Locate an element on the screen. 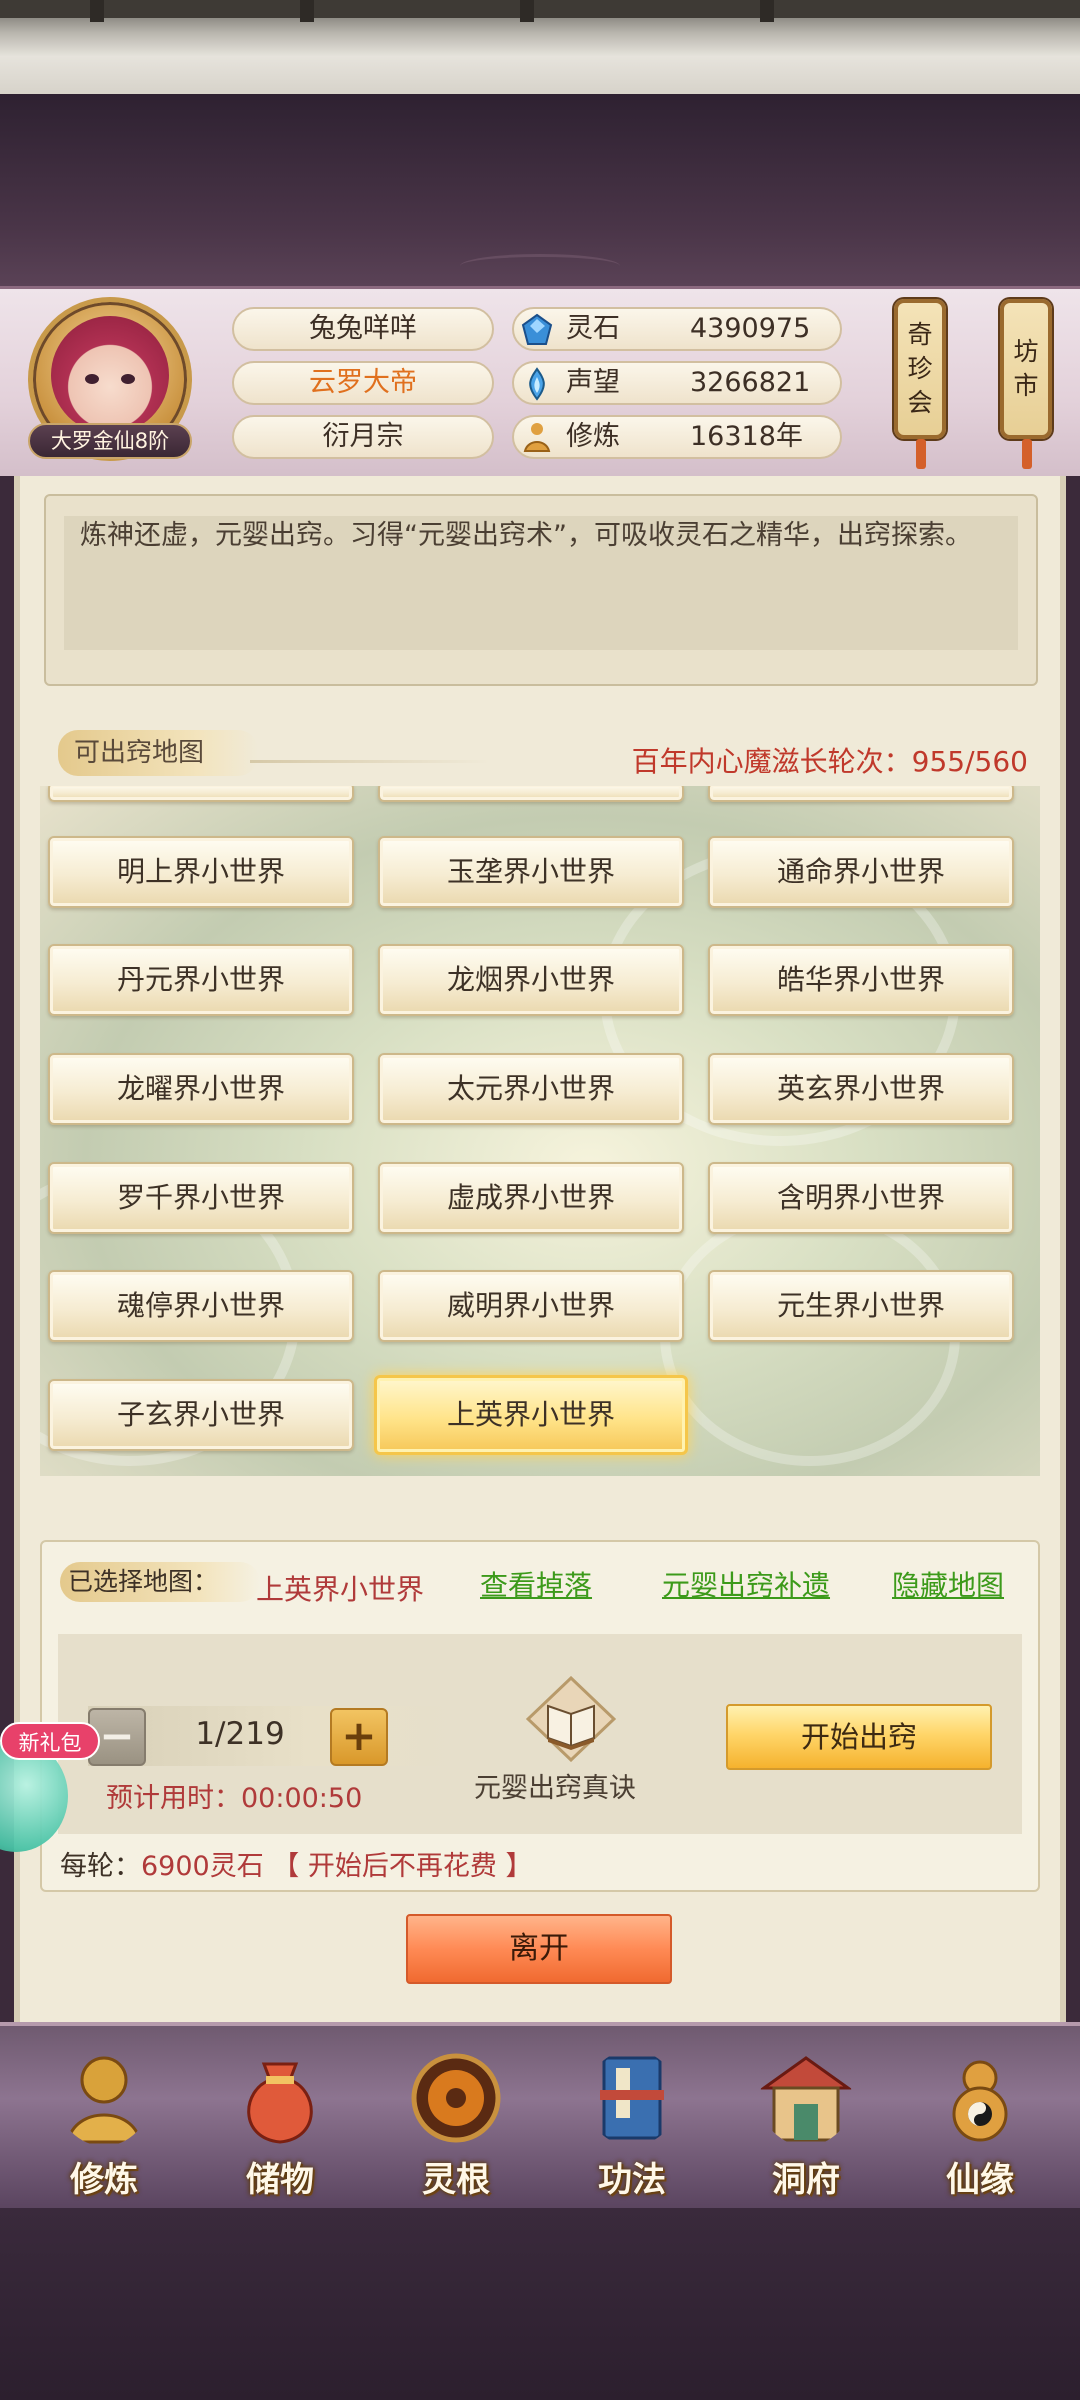 This screenshot has width=1080, height=2400. scripture-book-icon is located at coordinates (571, 1719).